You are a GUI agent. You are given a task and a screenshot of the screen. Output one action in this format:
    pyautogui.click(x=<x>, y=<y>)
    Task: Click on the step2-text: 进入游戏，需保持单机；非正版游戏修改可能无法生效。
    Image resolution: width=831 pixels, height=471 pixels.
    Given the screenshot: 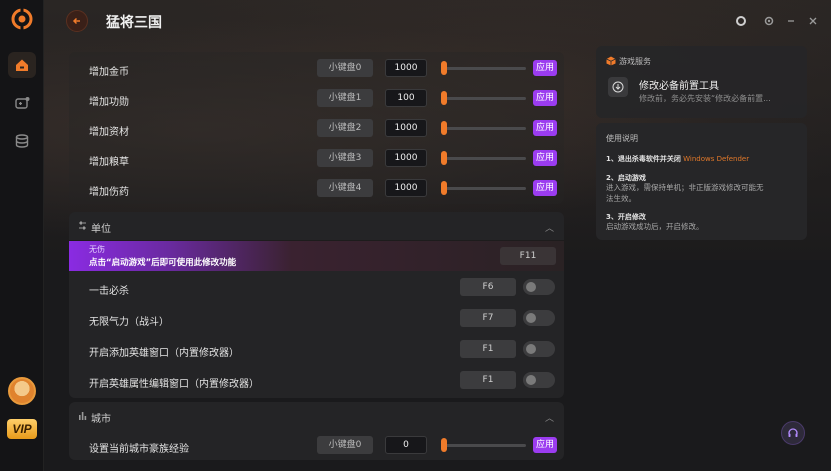 What is the action you would take?
    pyautogui.click(x=685, y=193)
    